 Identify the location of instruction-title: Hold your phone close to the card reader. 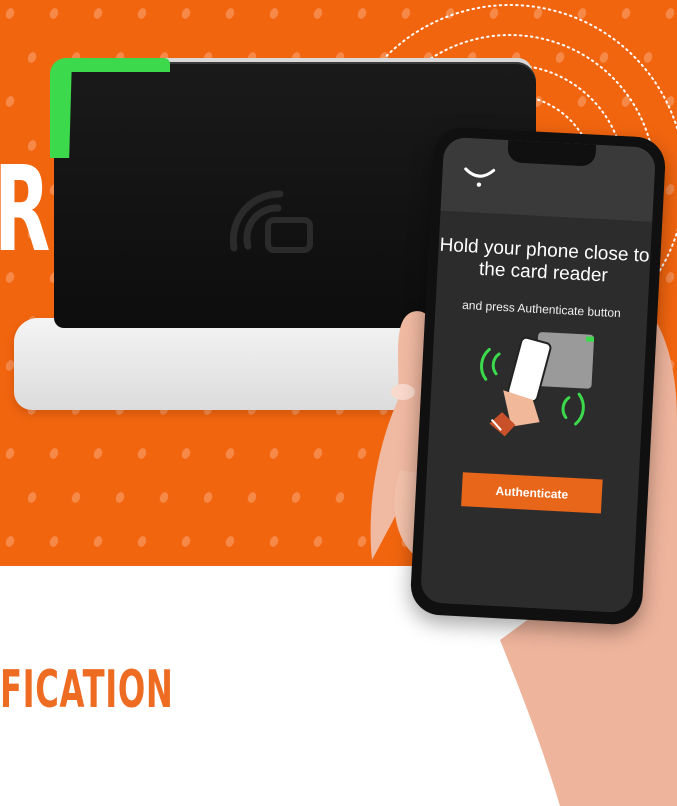
(545, 260).